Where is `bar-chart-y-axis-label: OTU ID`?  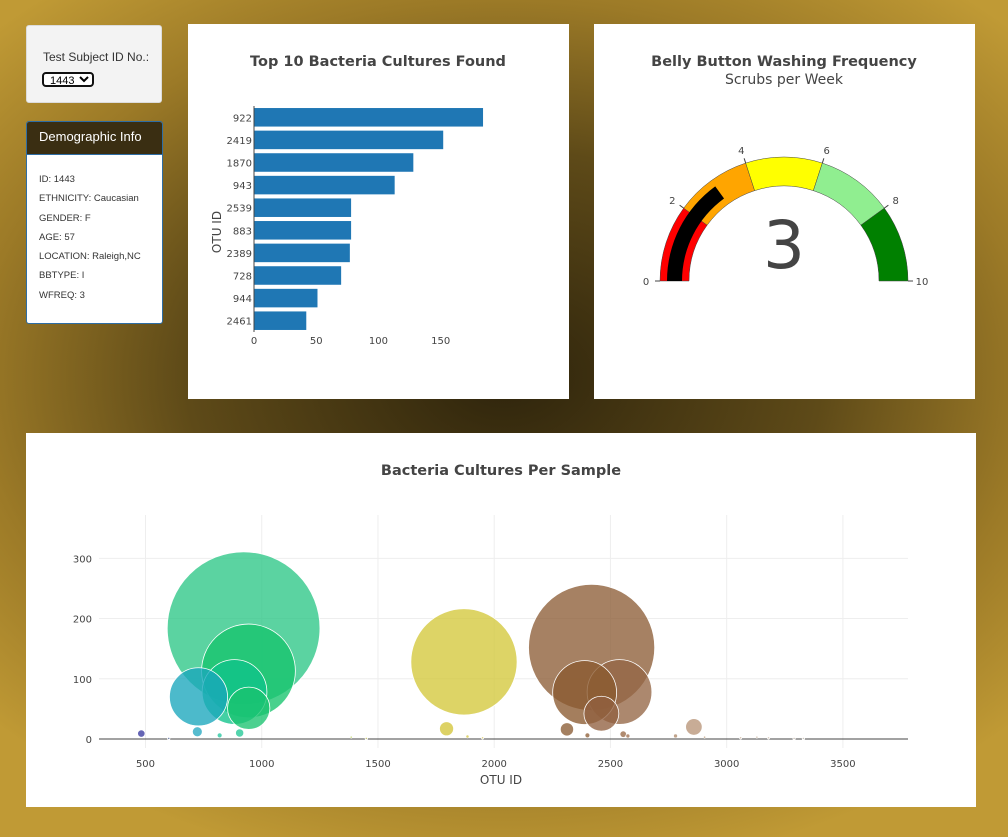 bar-chart-y-axis-label: OTU ID is located at coordinates (217, 232).